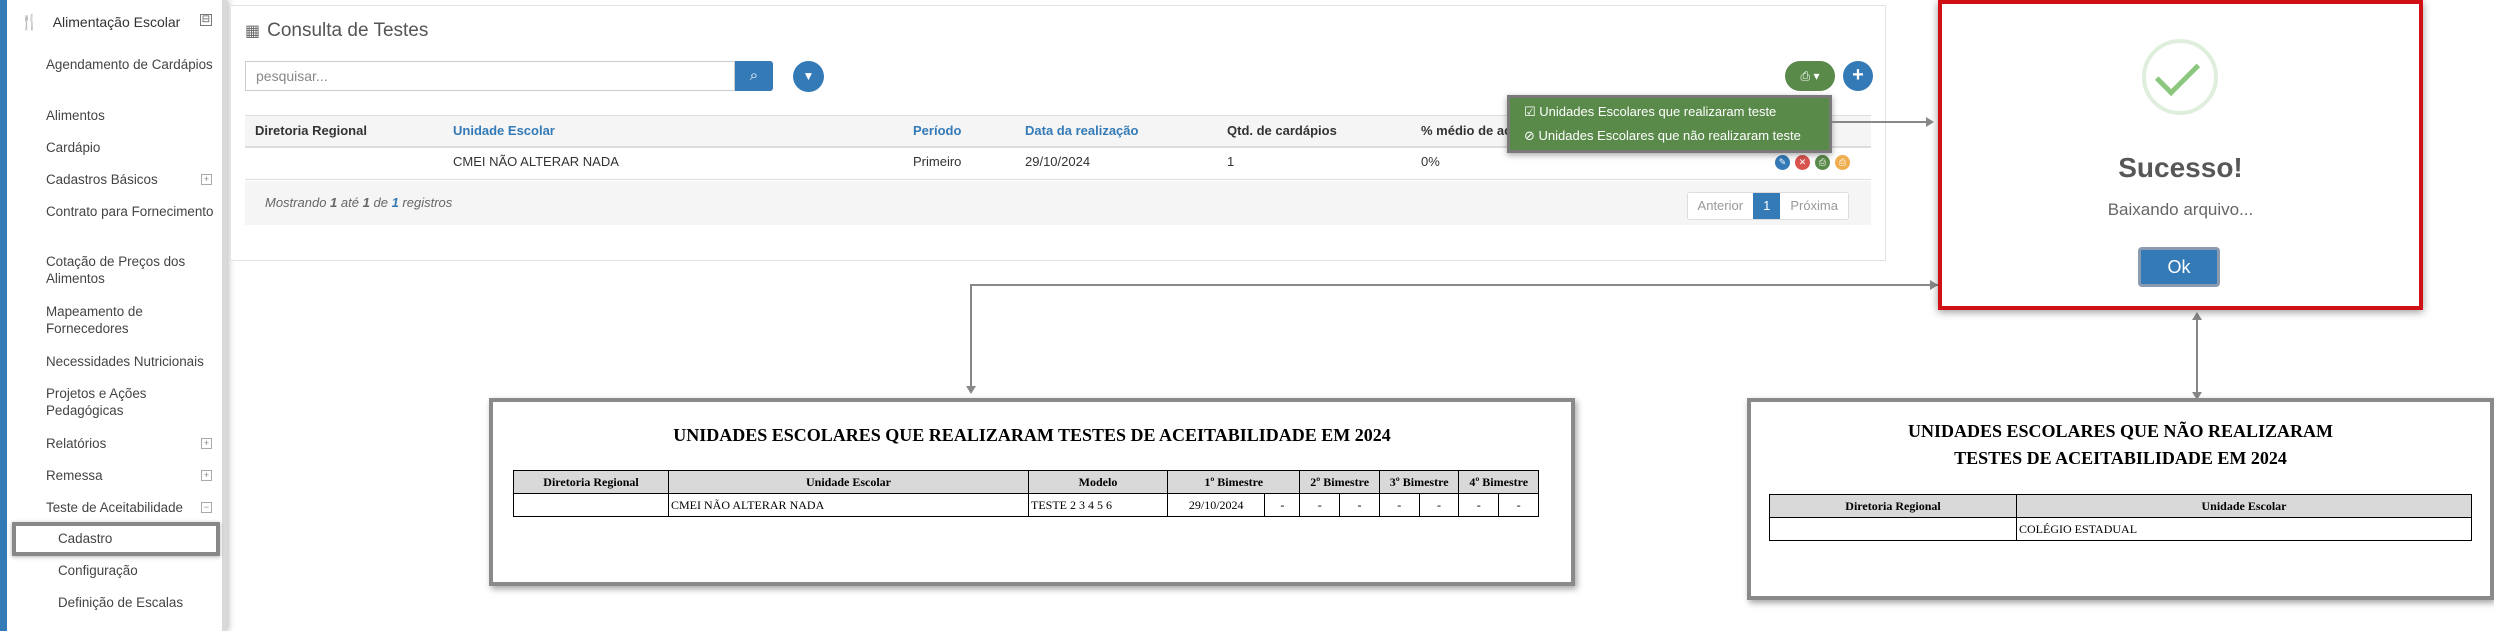  I want to click on sidebar-item-cotacao: Cotação de Preços dos Alimentos, so click(131, 270).